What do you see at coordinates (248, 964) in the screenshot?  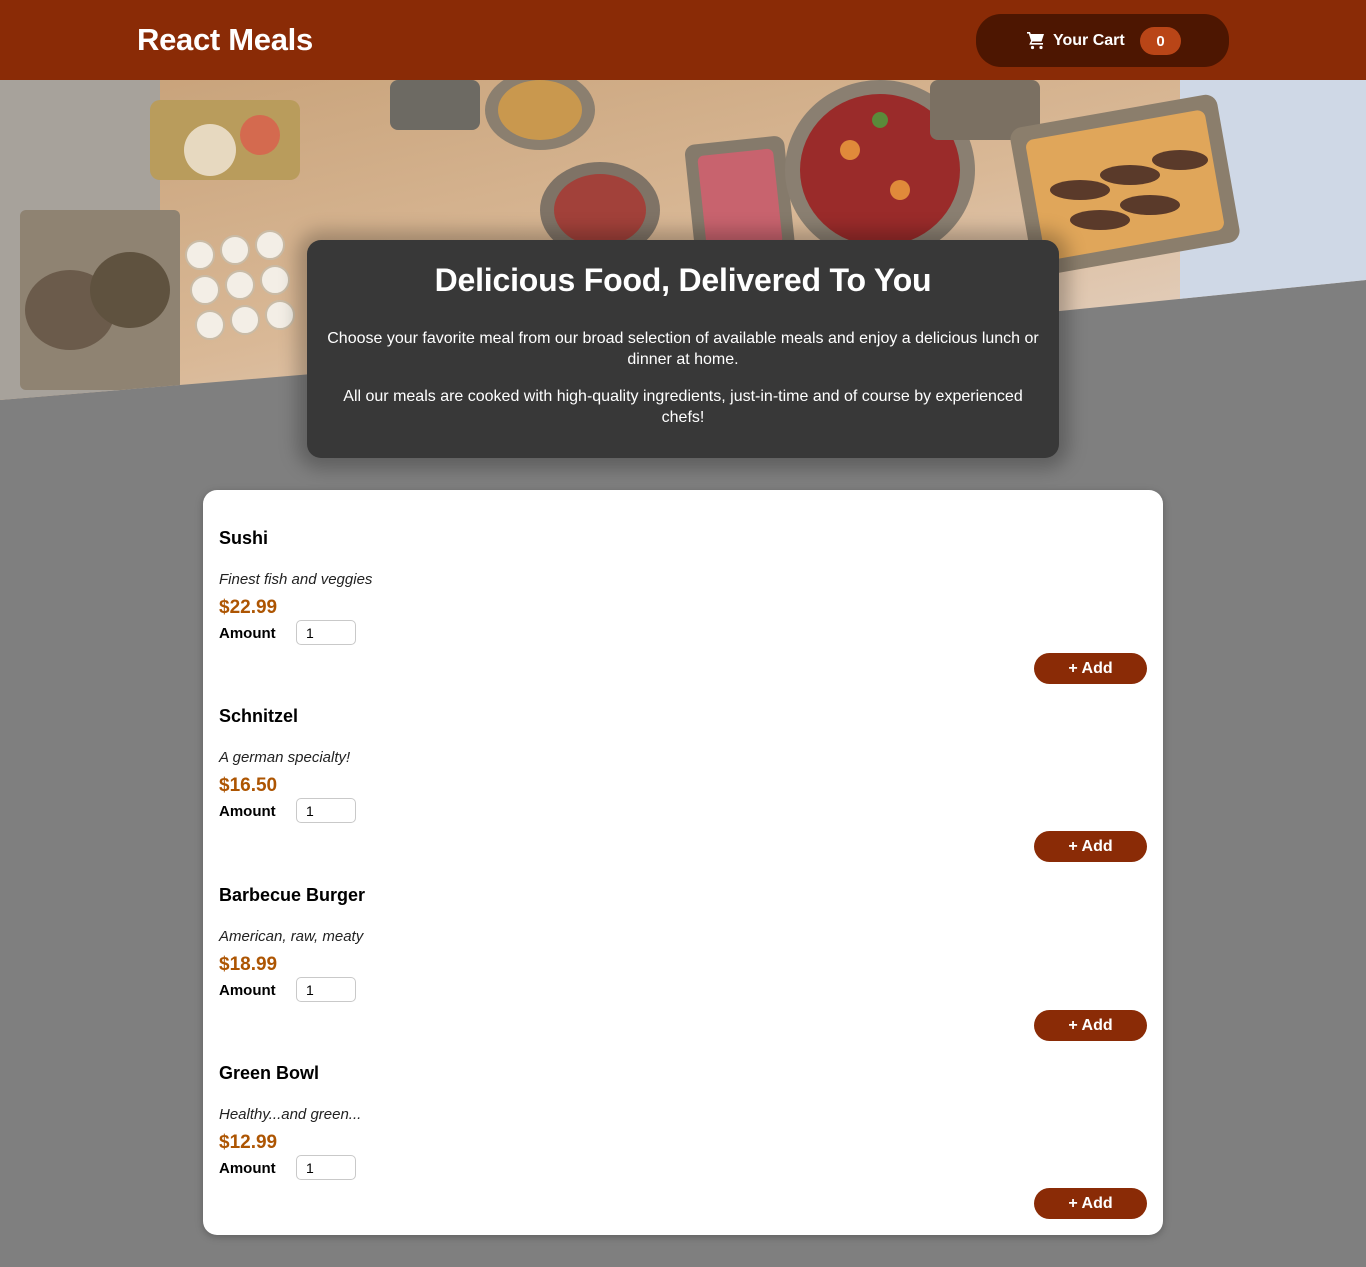 I see `meal-price: $18.99` at bounding box center [248, 964].